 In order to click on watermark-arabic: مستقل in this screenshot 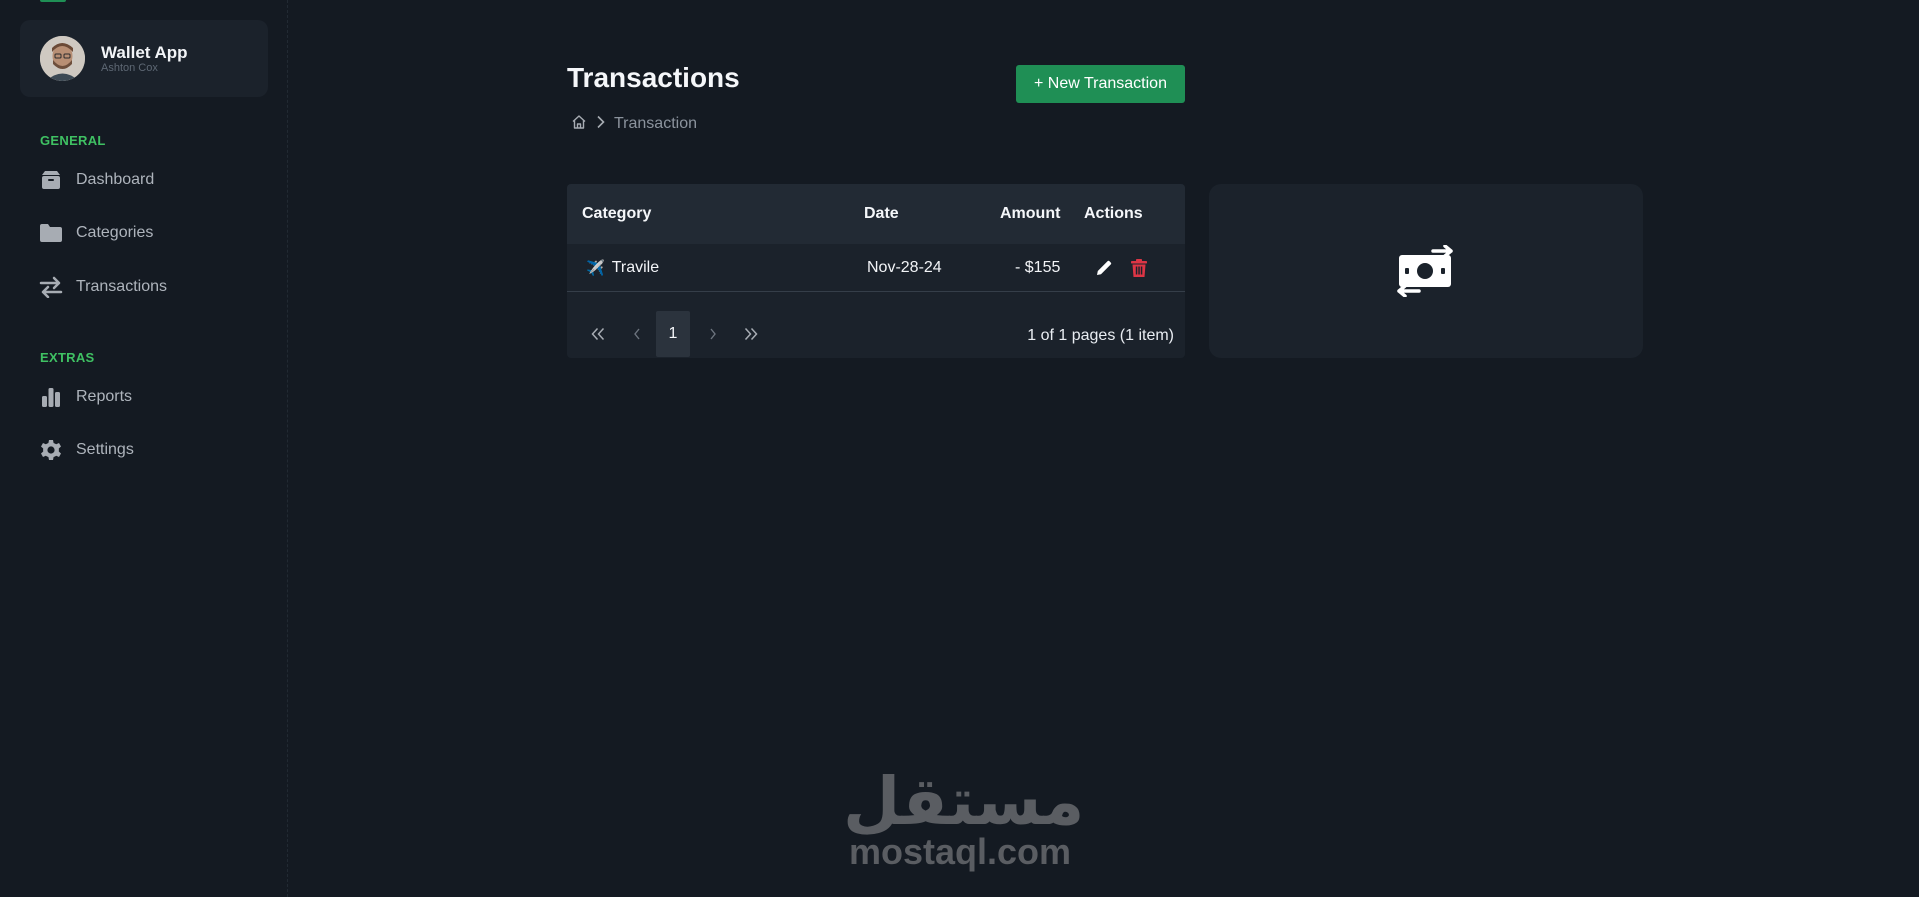, I will do `click(964, 801)`.